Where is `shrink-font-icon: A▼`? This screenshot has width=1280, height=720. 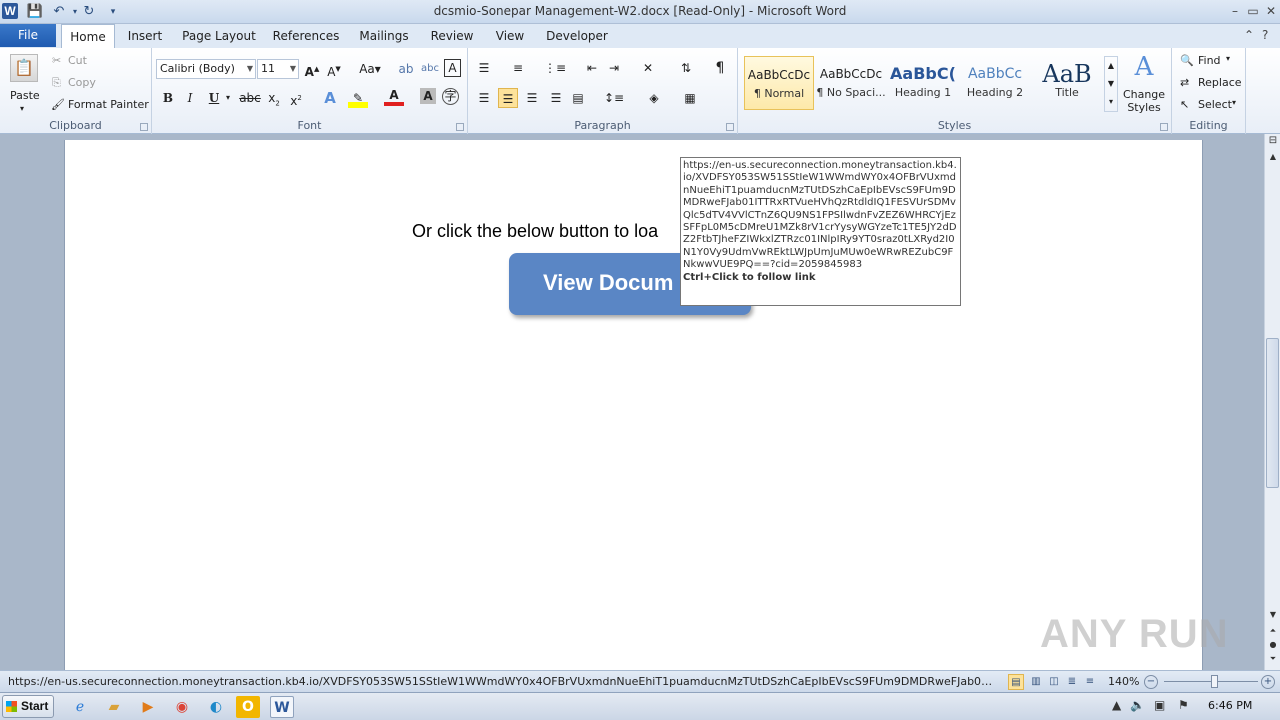 shrink-font-icon: A▼ is located at coordinates (334, 69).